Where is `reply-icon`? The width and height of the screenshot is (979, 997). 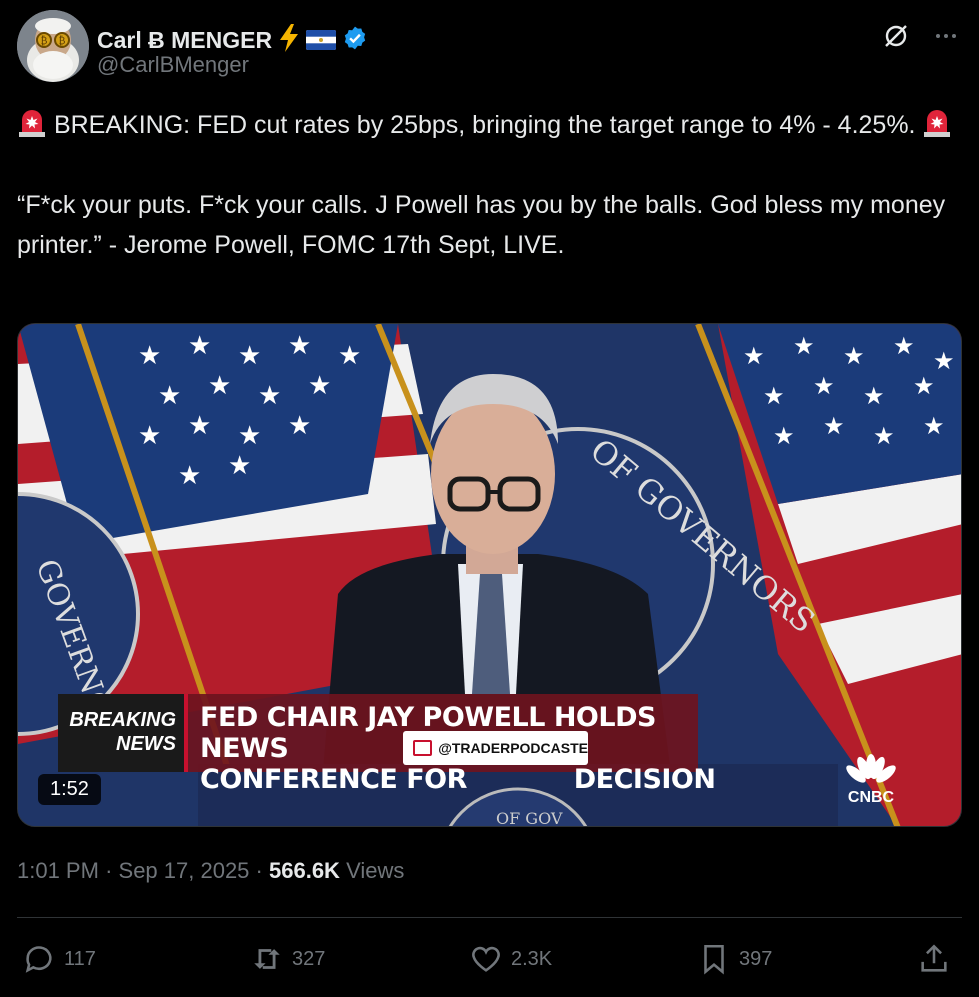 reply-icon is located at coordinates (38, 959).